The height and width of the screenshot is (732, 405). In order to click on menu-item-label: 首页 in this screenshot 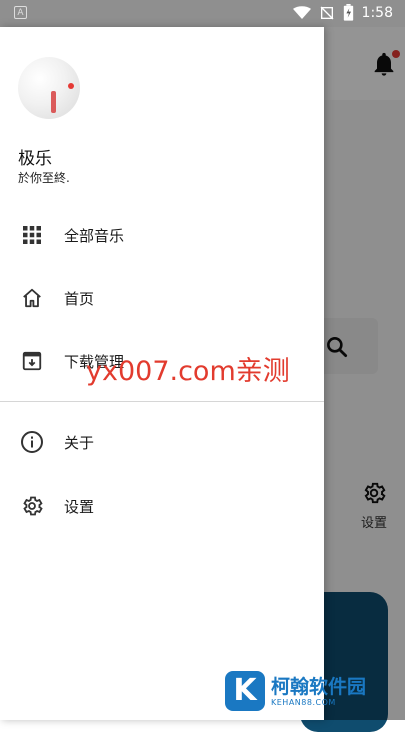, I will do `click(79, 298)`.